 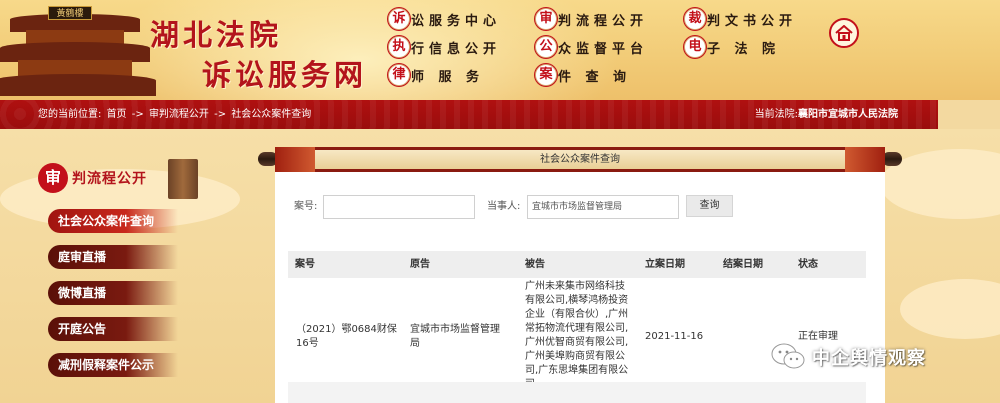 I want to click on breadcrumb-home: 首页, so click(x=117, y=114).